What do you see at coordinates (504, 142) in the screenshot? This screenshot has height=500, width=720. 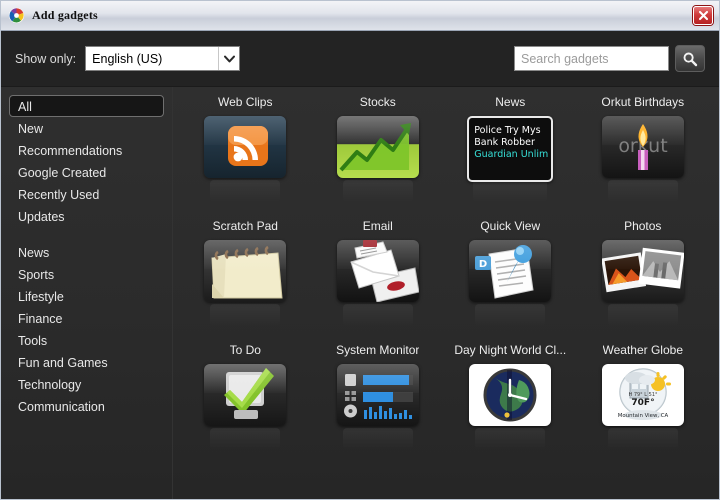 I see `news-headline: Bank Robber` at bounding box center [504, 142].